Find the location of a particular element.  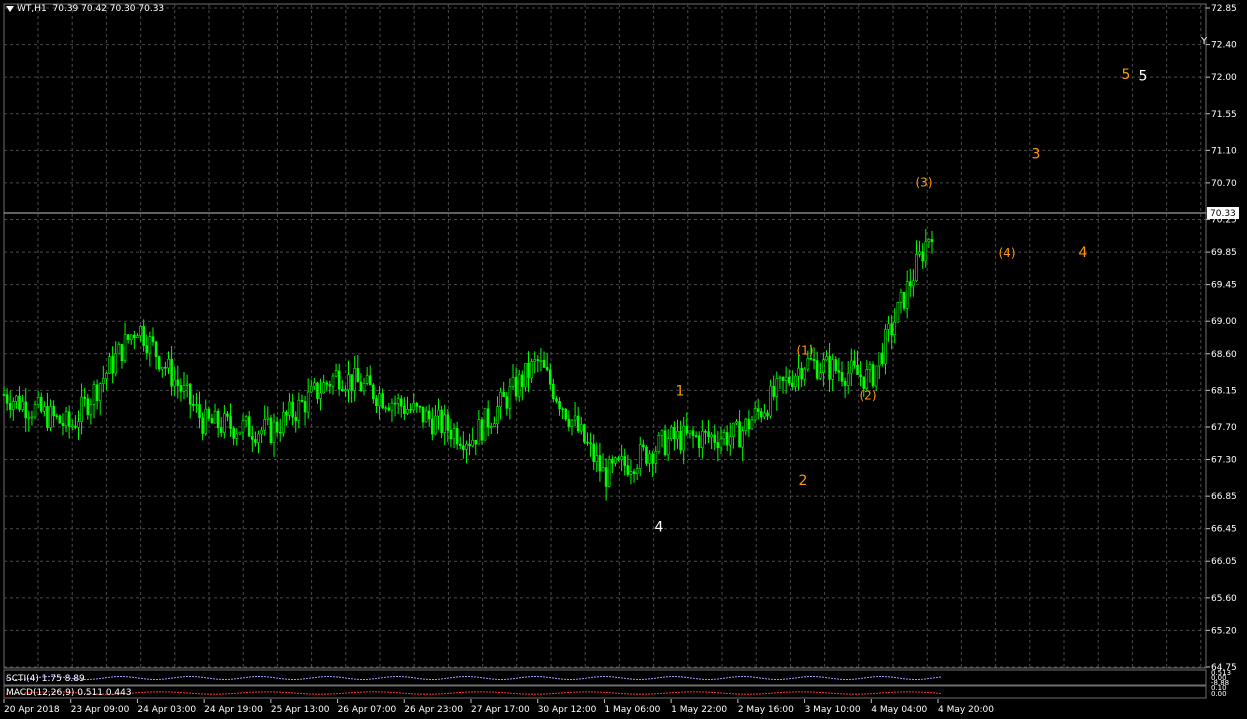

dropdown-triangle-icon is located at coordinates (10, 8).